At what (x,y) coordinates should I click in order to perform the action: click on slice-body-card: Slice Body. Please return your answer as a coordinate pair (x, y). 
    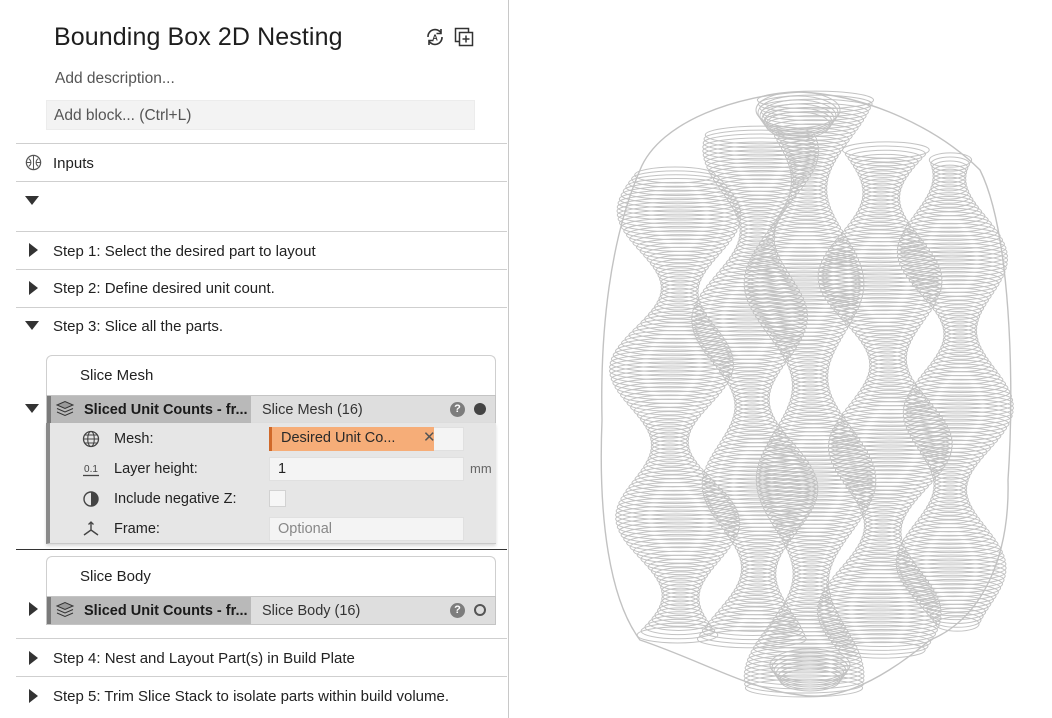
    Looking at the image, I should click on (271, 576).